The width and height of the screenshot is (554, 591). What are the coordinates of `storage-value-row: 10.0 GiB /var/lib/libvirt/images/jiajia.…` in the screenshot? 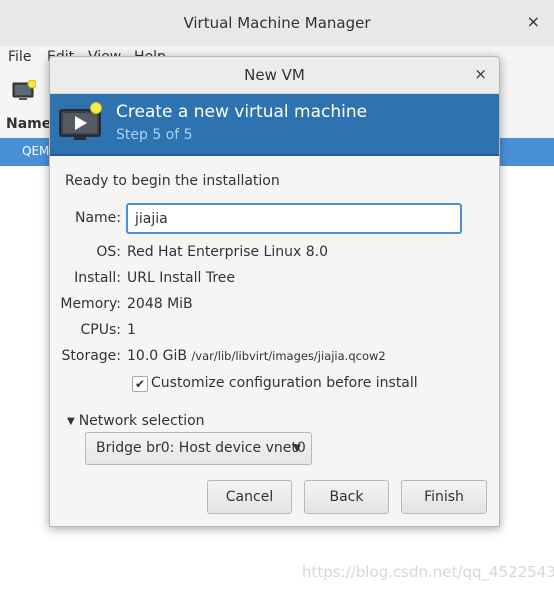 It's located at (256, 356).